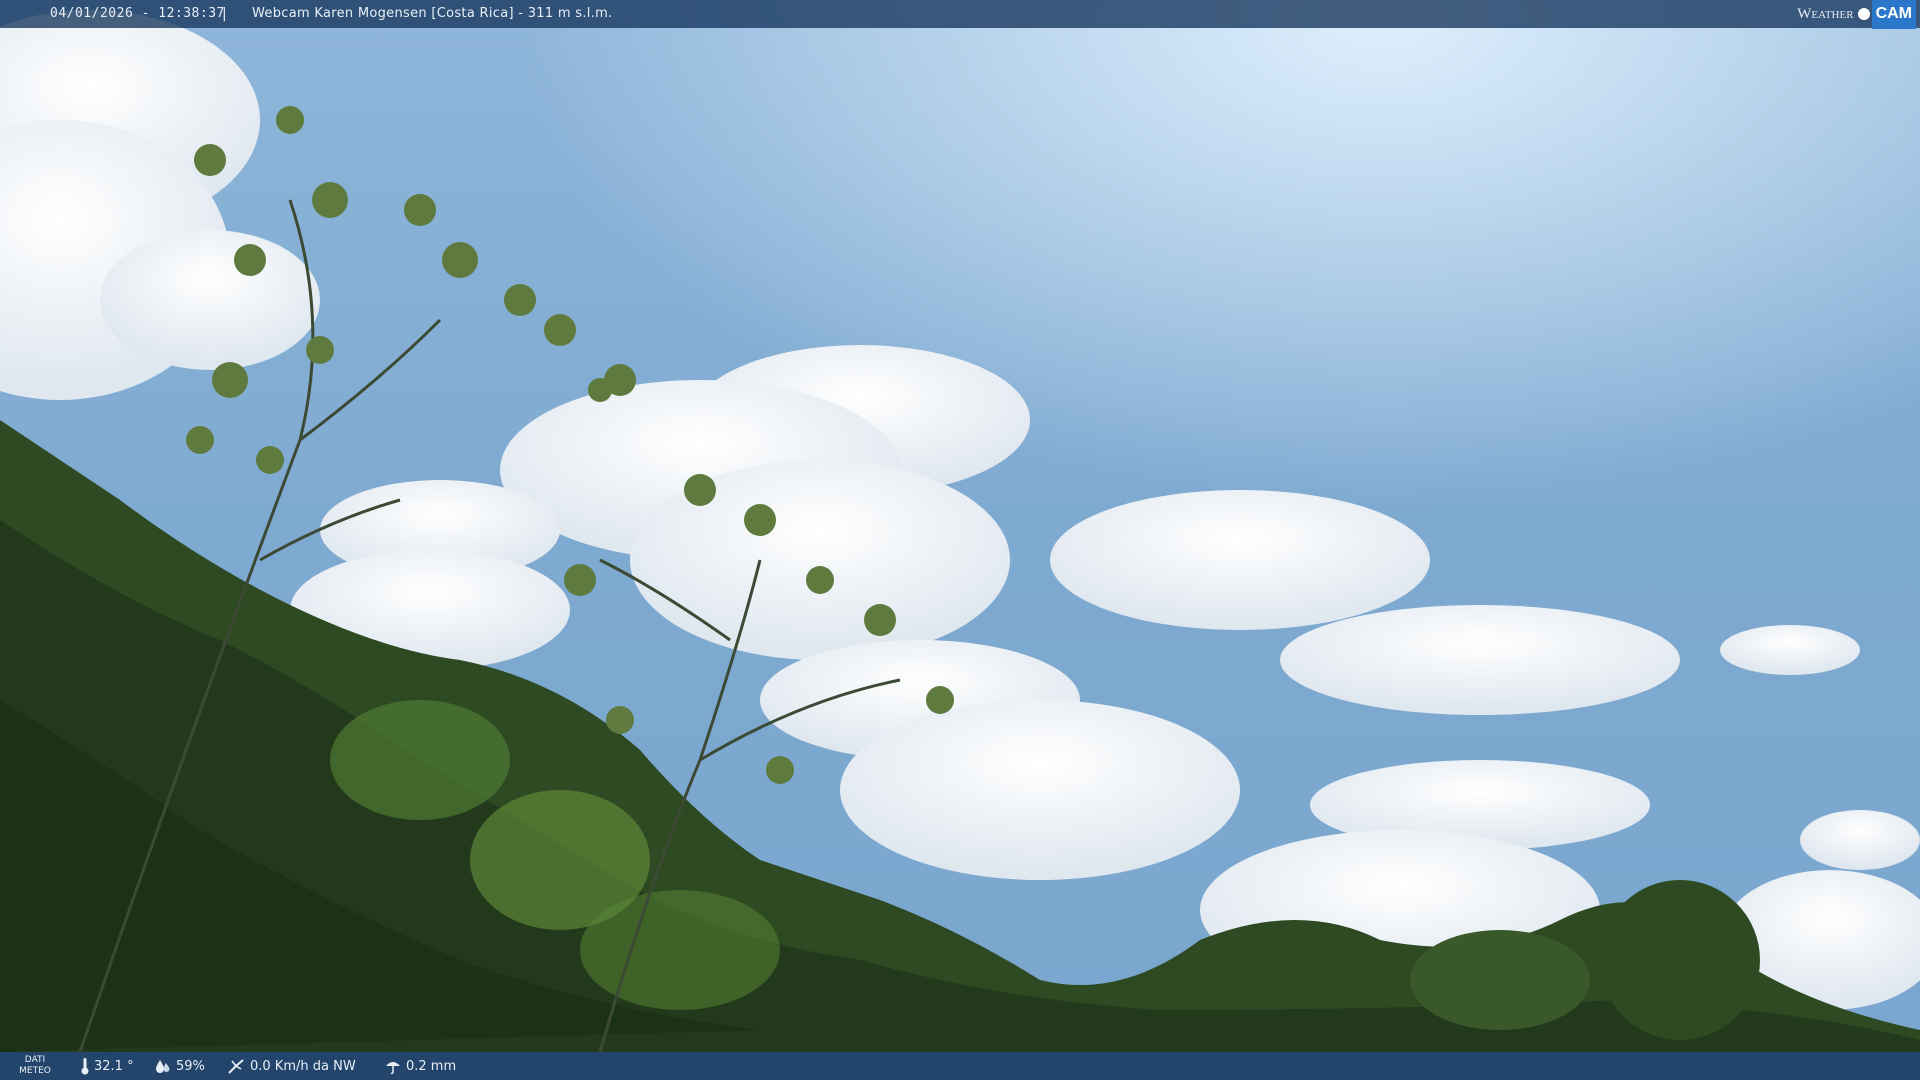 Image resolution: width=1920 pixels, height=1080 pixels. Describe the element at coordinates (393, 1068) in the screenshot. I see `rain-icon` at that location.